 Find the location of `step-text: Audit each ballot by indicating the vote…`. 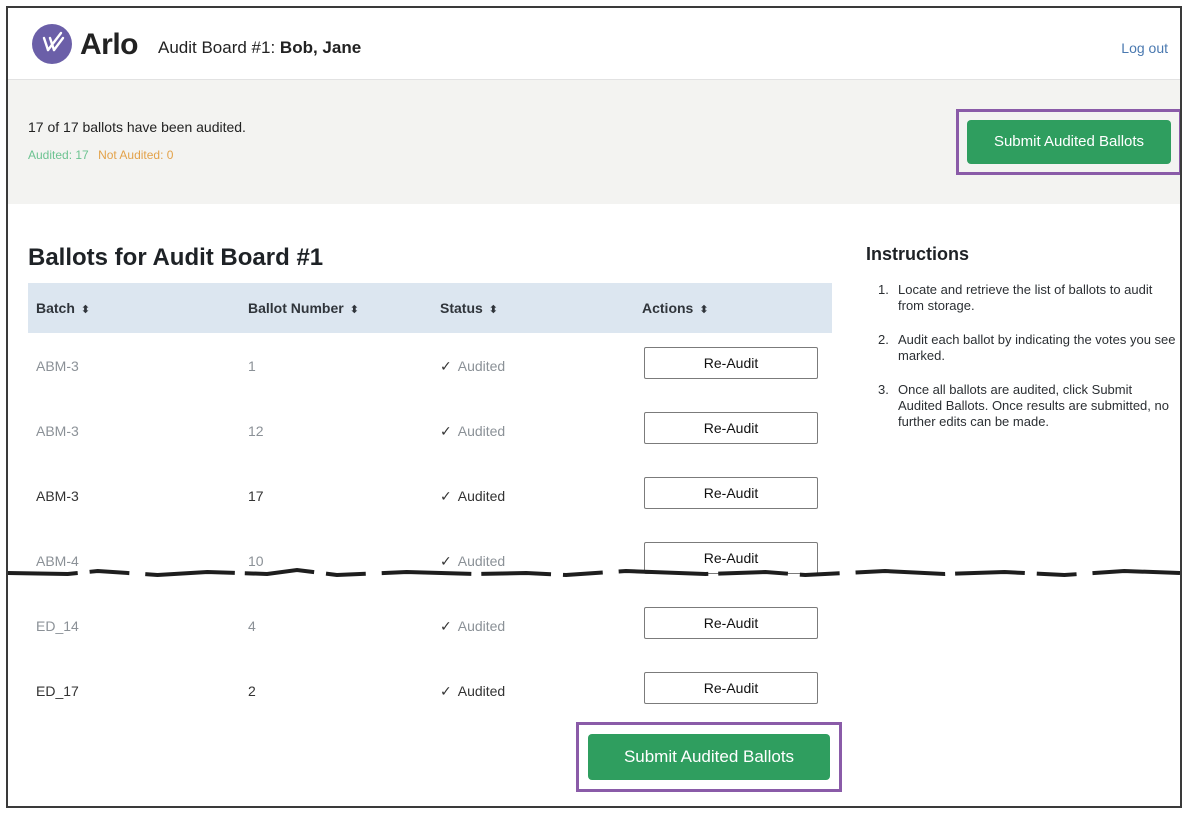

step-text: Audit each ballot by indicating the vote… is located at coordinates (1037, 347).